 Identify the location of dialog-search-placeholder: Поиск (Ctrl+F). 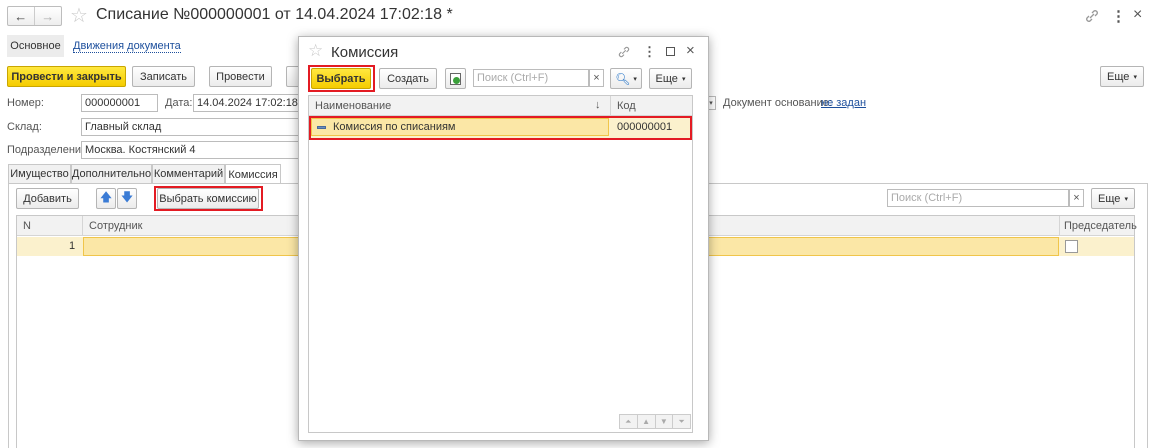
(513, 78).